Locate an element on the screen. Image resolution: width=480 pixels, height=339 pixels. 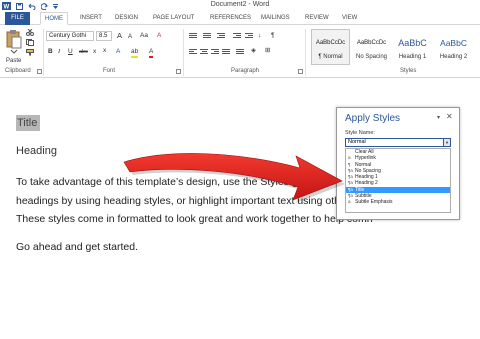
window-title: Document2 - Word is located at coordinates (240, 4).